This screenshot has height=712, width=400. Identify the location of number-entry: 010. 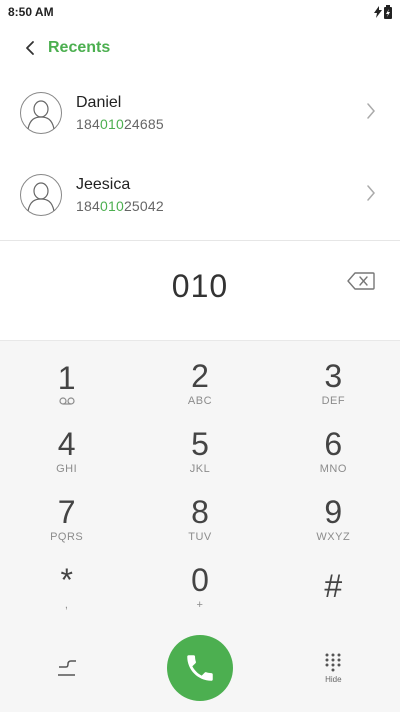
(200, 286).